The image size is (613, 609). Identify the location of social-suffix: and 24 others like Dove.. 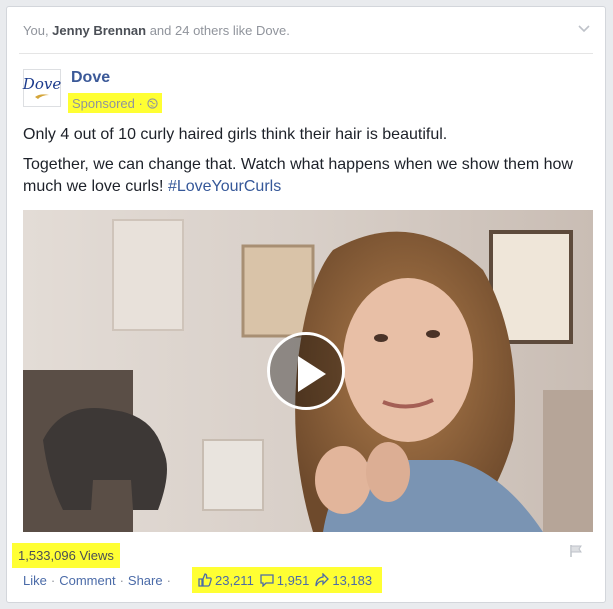
(218, 30).